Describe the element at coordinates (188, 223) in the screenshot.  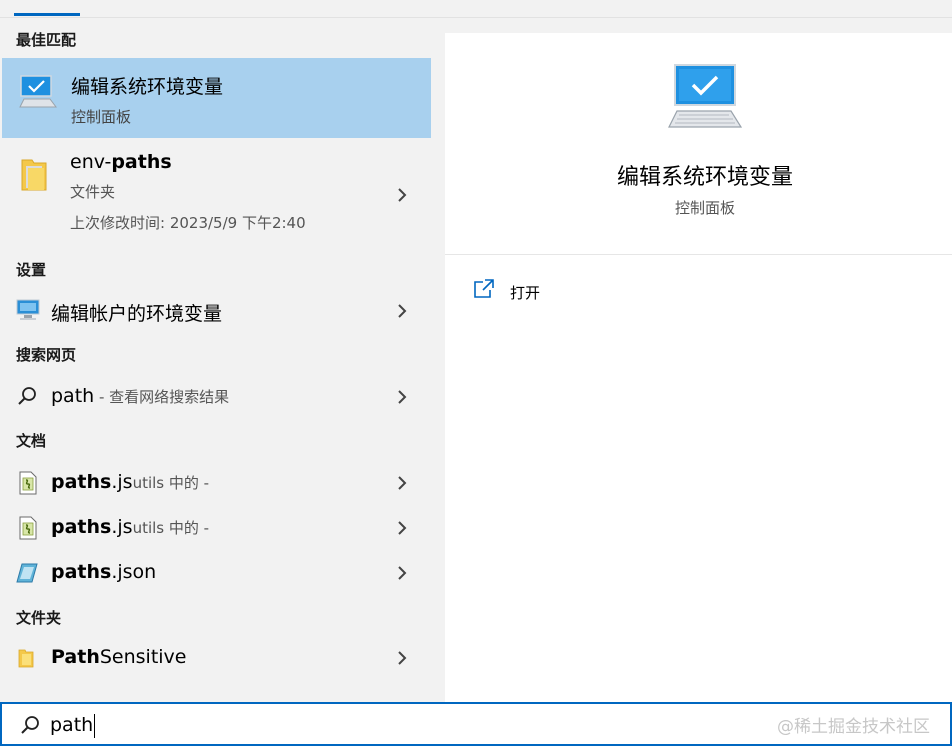
I see `env-paths-date: 上次修改时间: 2023/5/9 下午2:40` at that location.